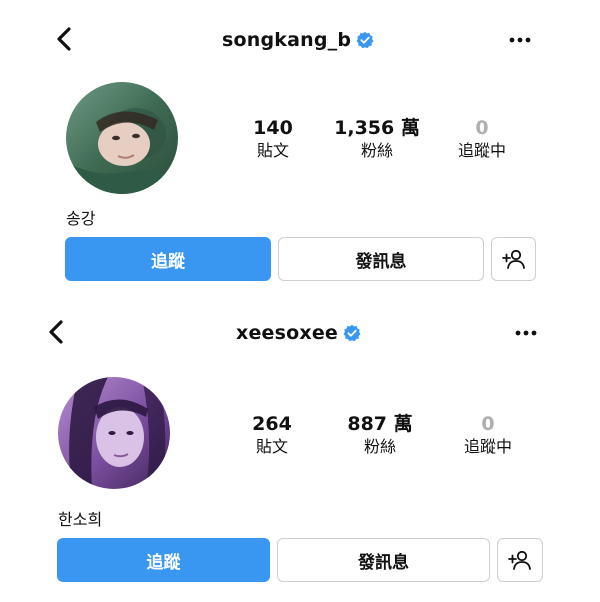 The width and height of the screenshot is (600, 602). I want to click on stat-followers: 1,356 萬 粉絲, so click(377, 139).